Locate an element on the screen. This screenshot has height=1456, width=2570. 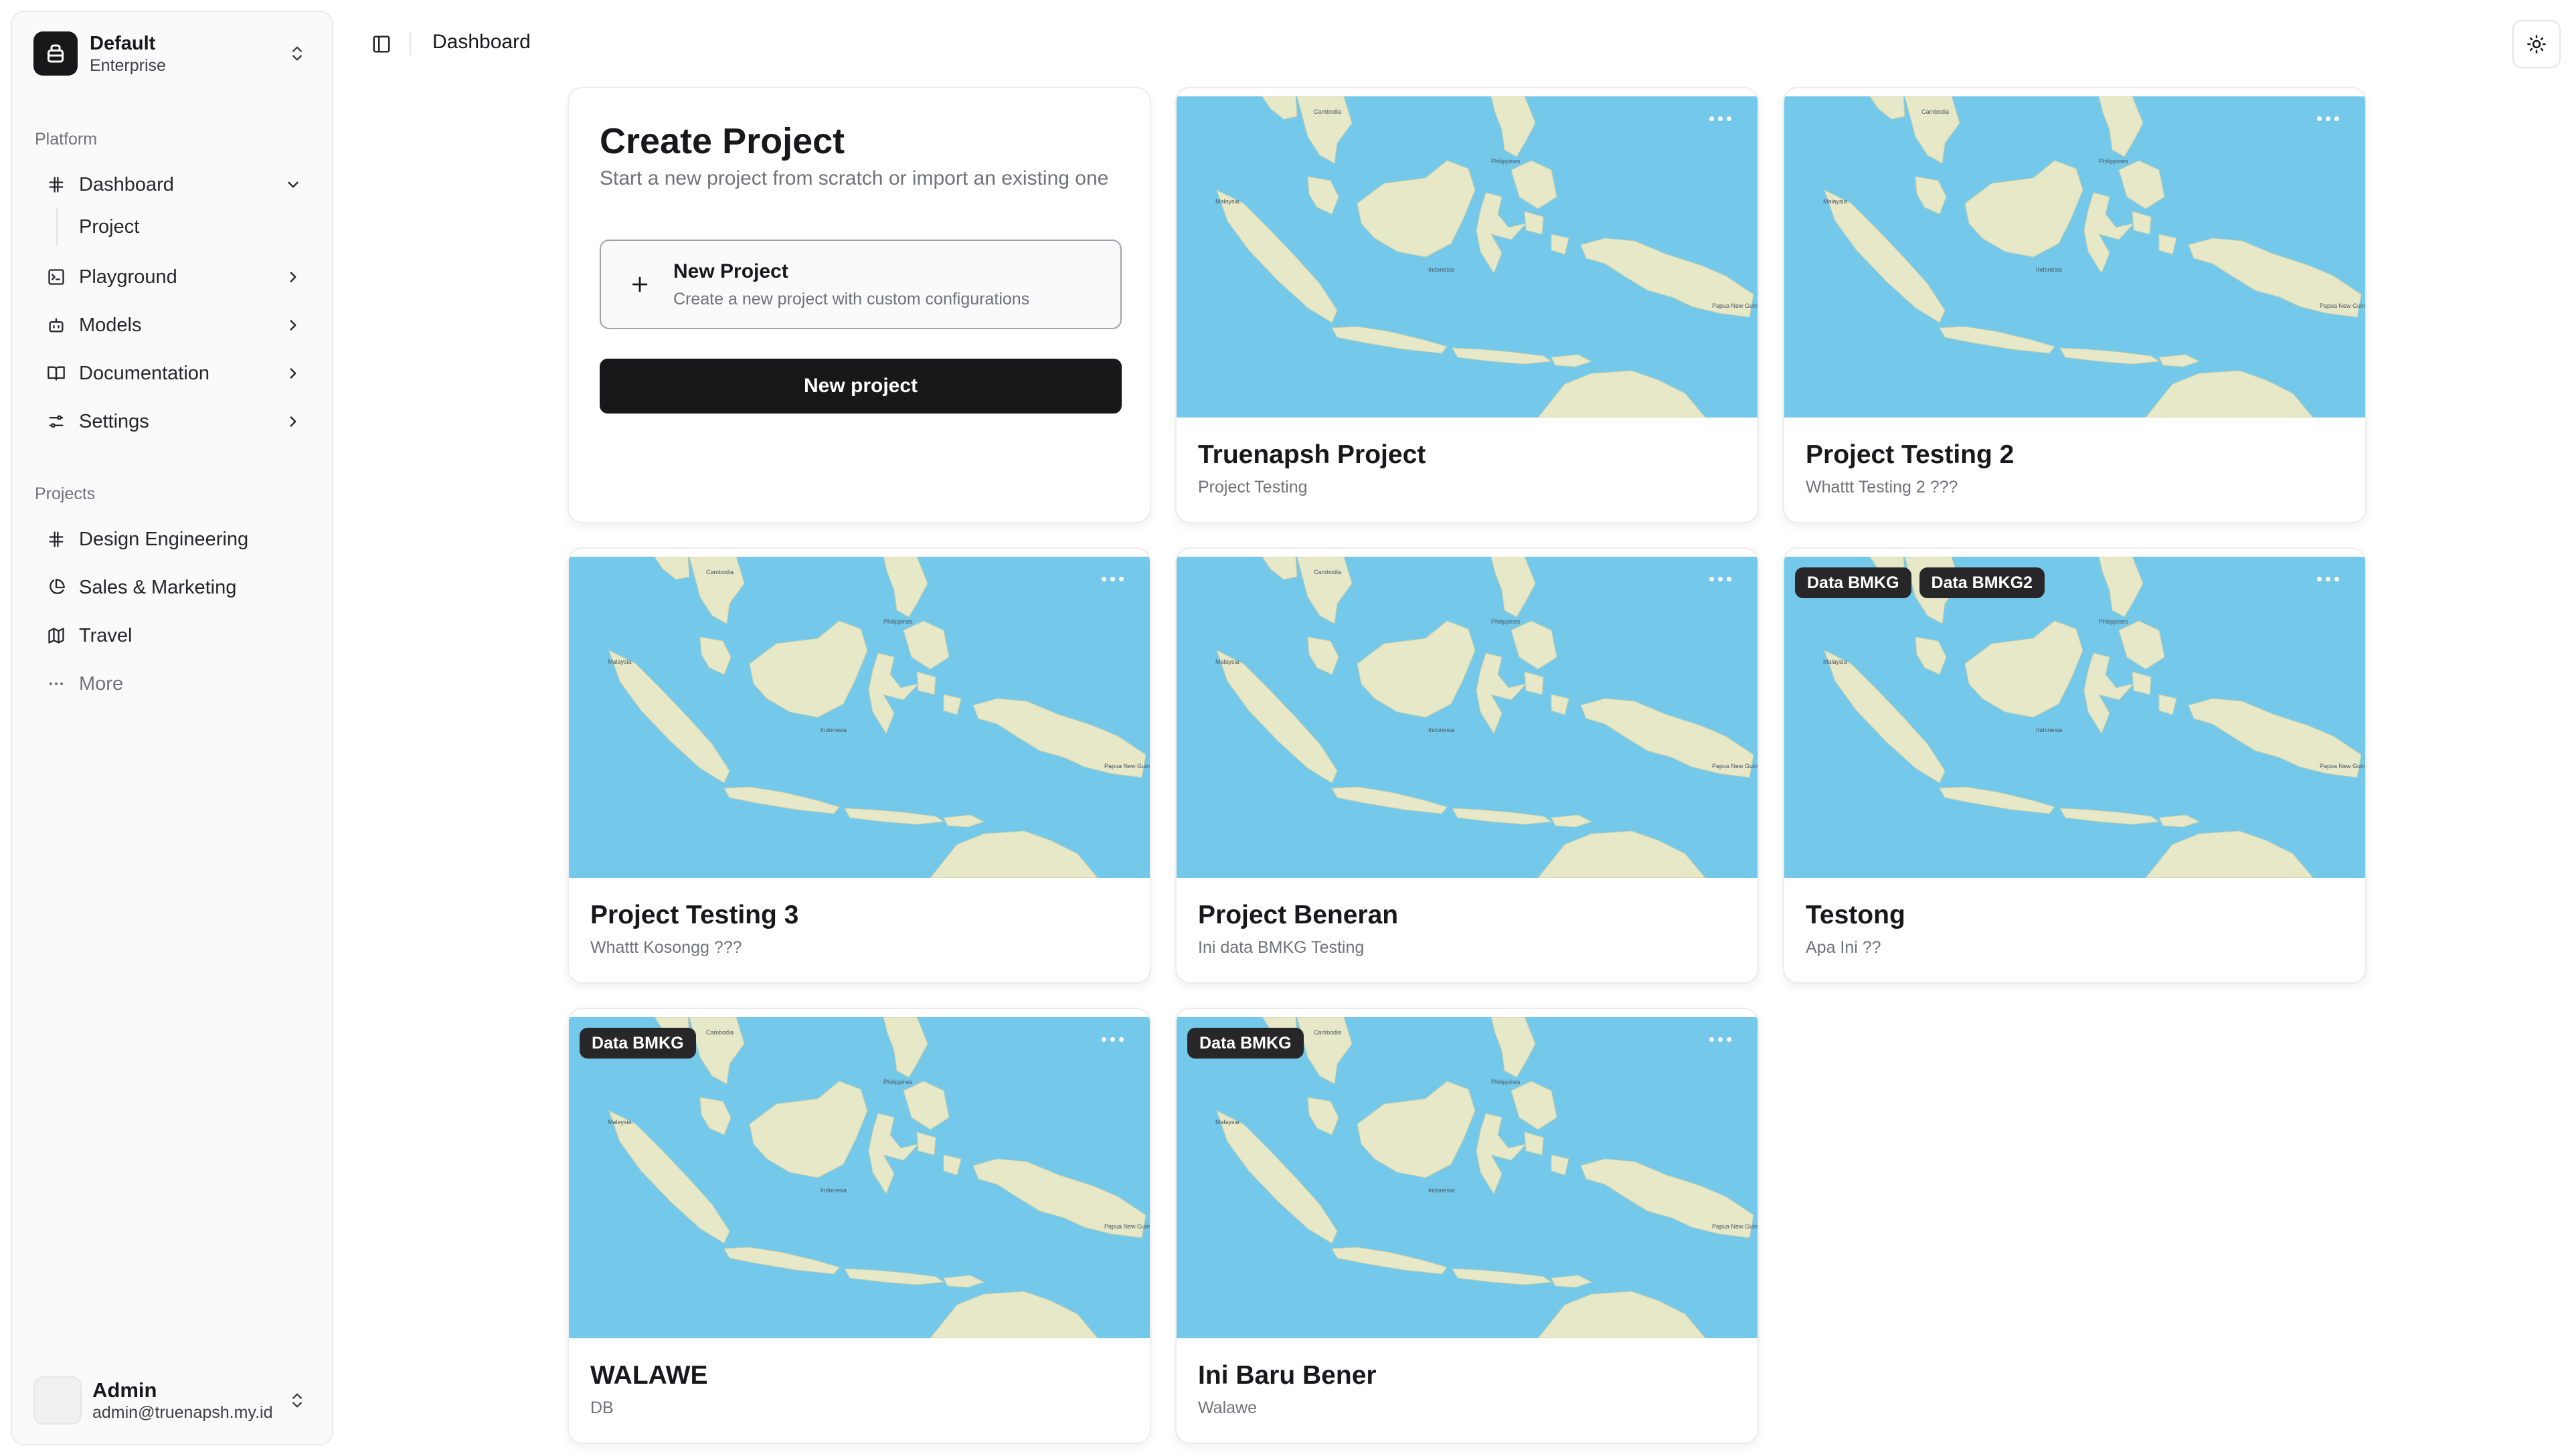
sidebar-item-label: Dashboard is located at coordinates (127, 184).